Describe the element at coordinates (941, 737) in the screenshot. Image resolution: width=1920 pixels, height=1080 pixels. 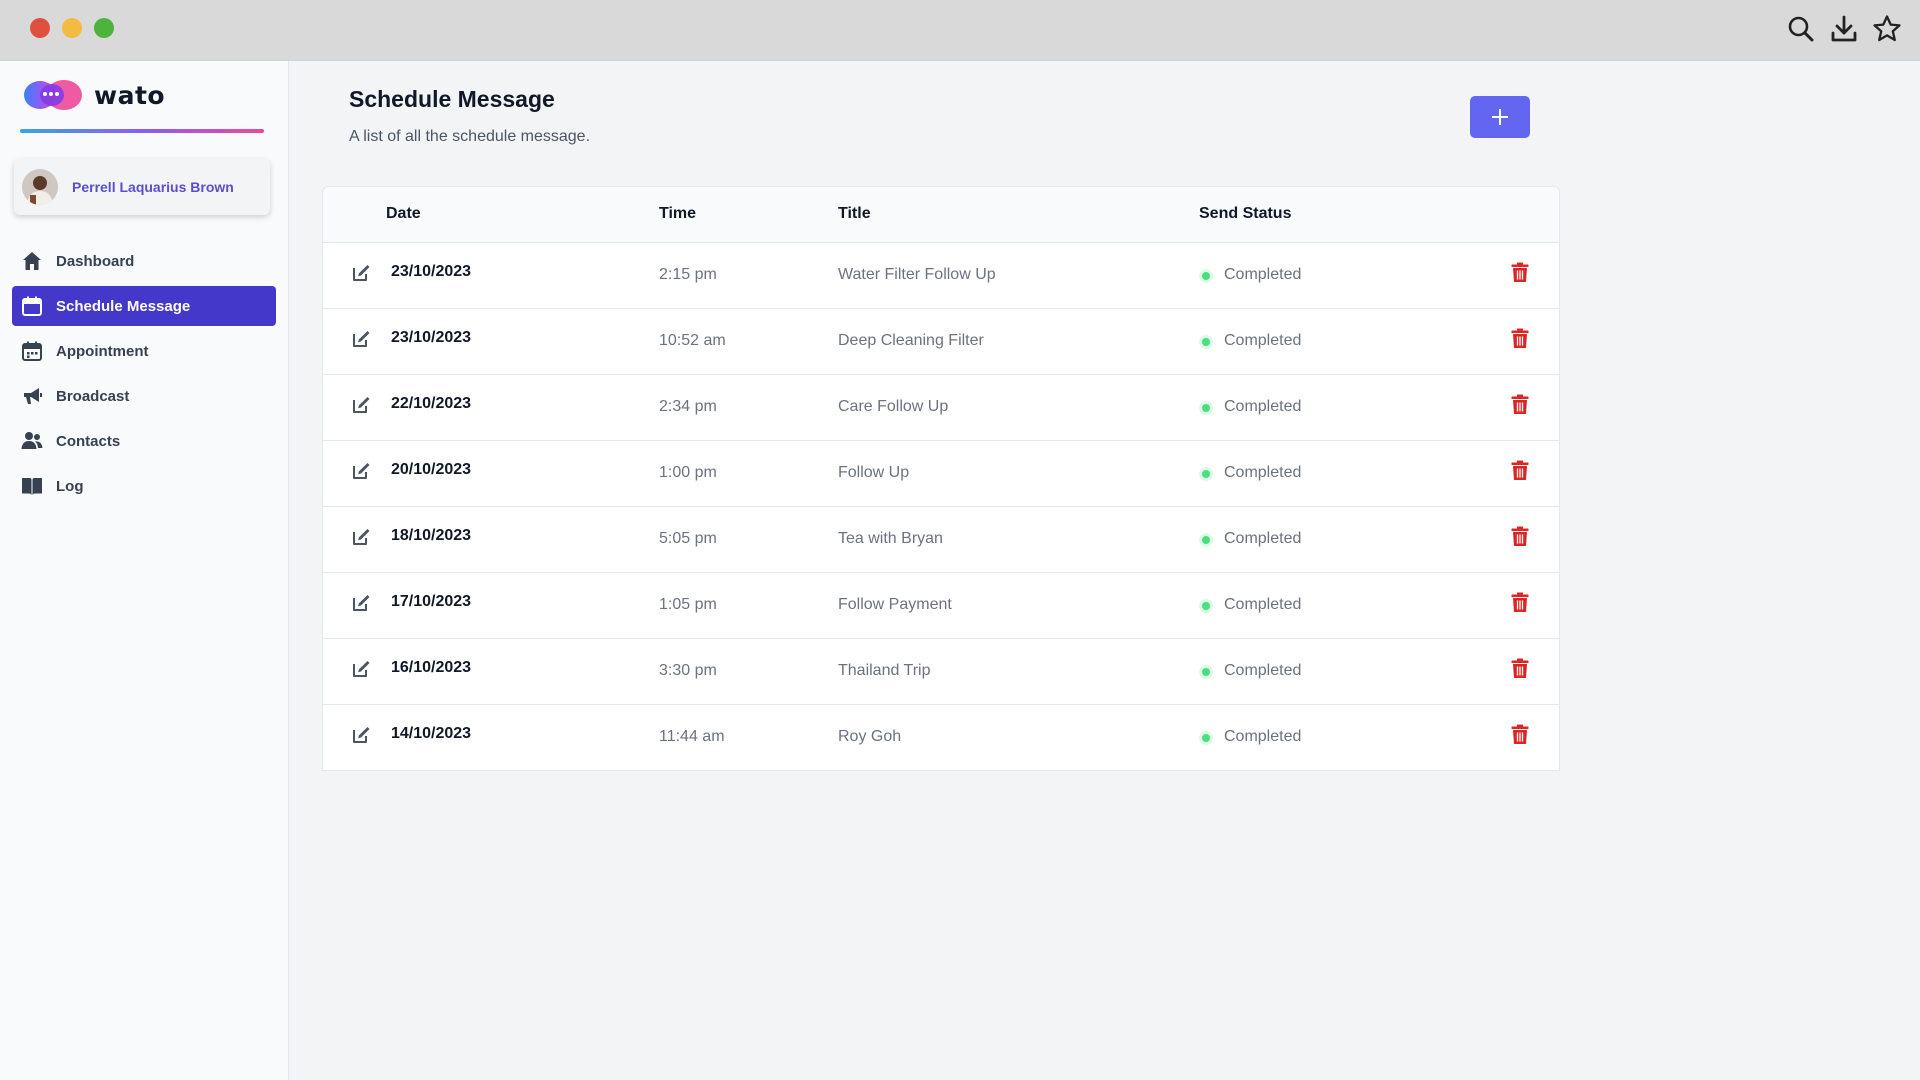
I see `table-row: 14/10/2023 11:44 am Roy Goh Completed` at that location.